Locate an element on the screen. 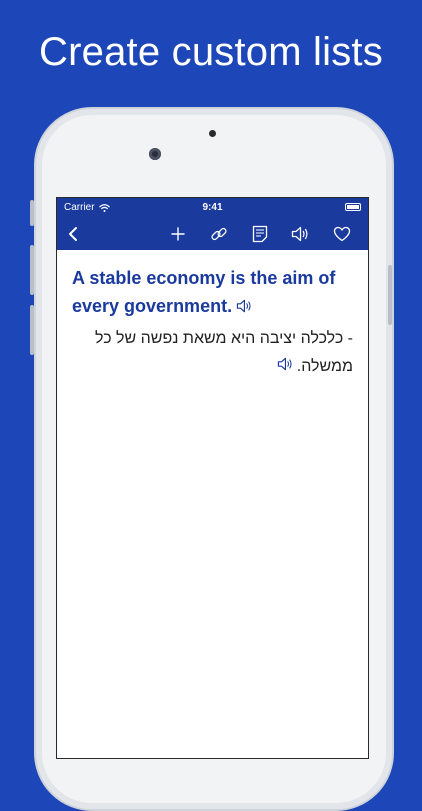 This screenshot has width=422, height=811. back-button is located at coordinates (73, 234).